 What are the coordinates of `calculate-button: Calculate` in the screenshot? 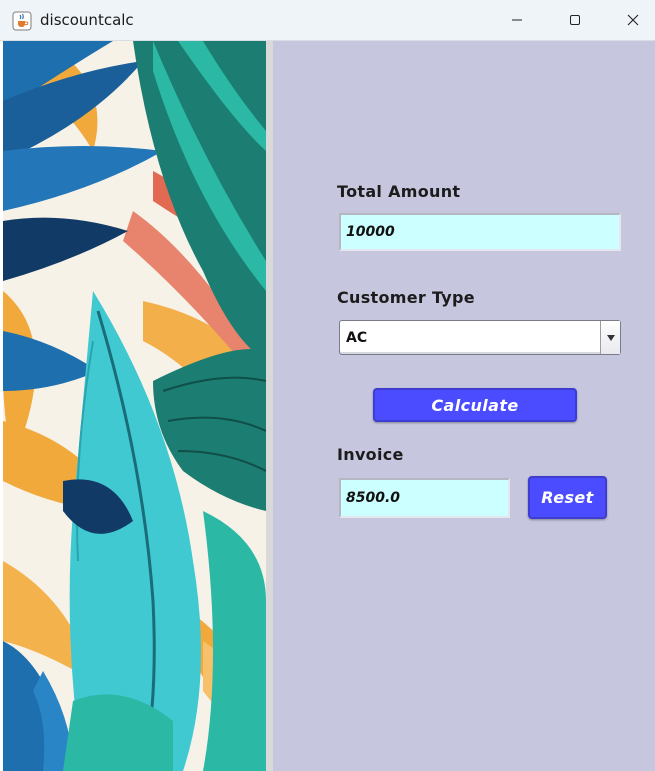 It's located at (475, 405).